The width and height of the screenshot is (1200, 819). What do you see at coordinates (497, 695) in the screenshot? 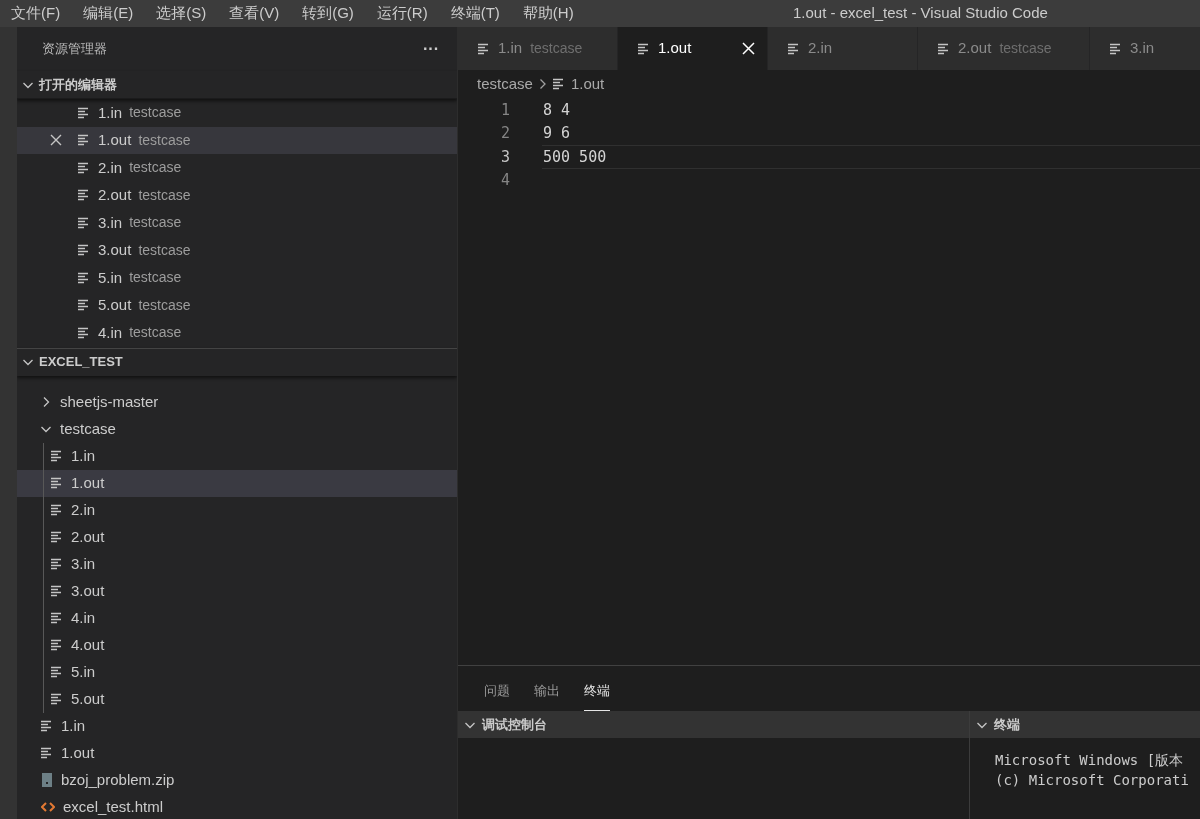
I see `panel-tab: 问题` at bounding box center [497, 695].